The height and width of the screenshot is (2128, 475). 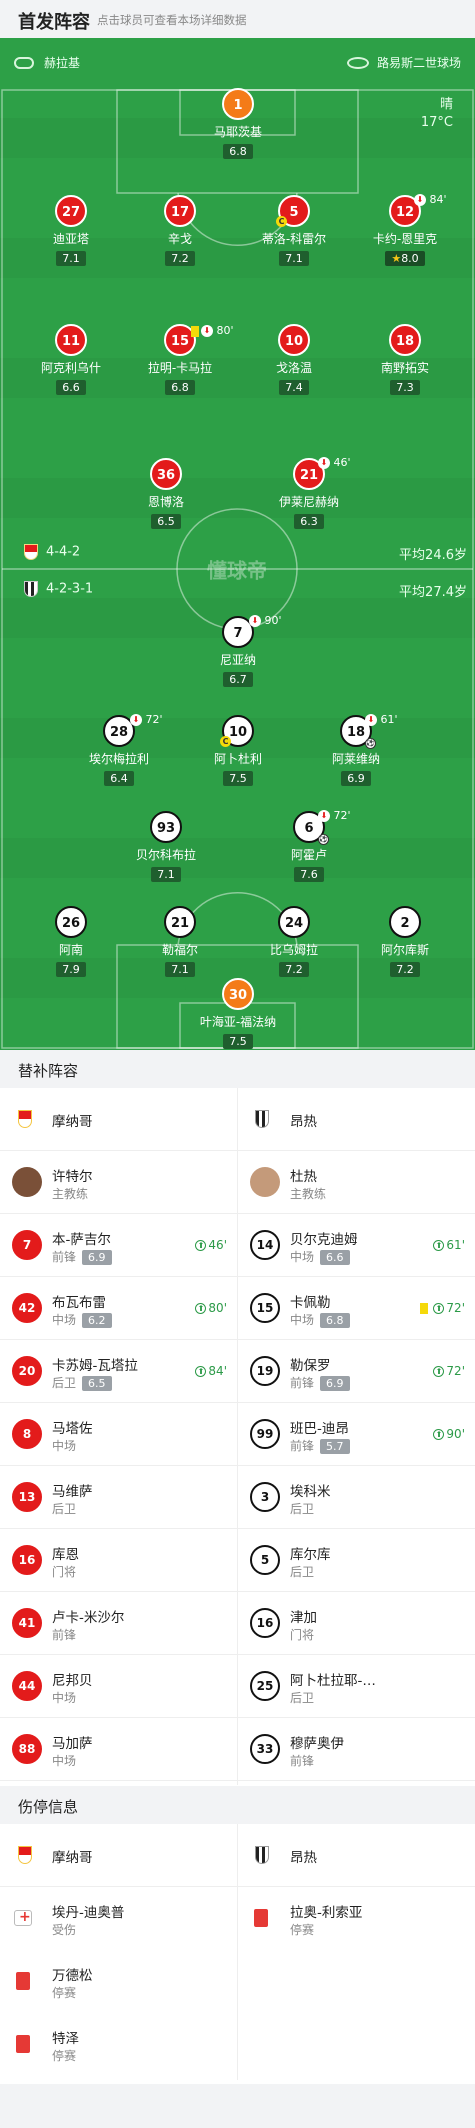 I want to click on card-event: ⬇ 80', so click(x=212, y=330).